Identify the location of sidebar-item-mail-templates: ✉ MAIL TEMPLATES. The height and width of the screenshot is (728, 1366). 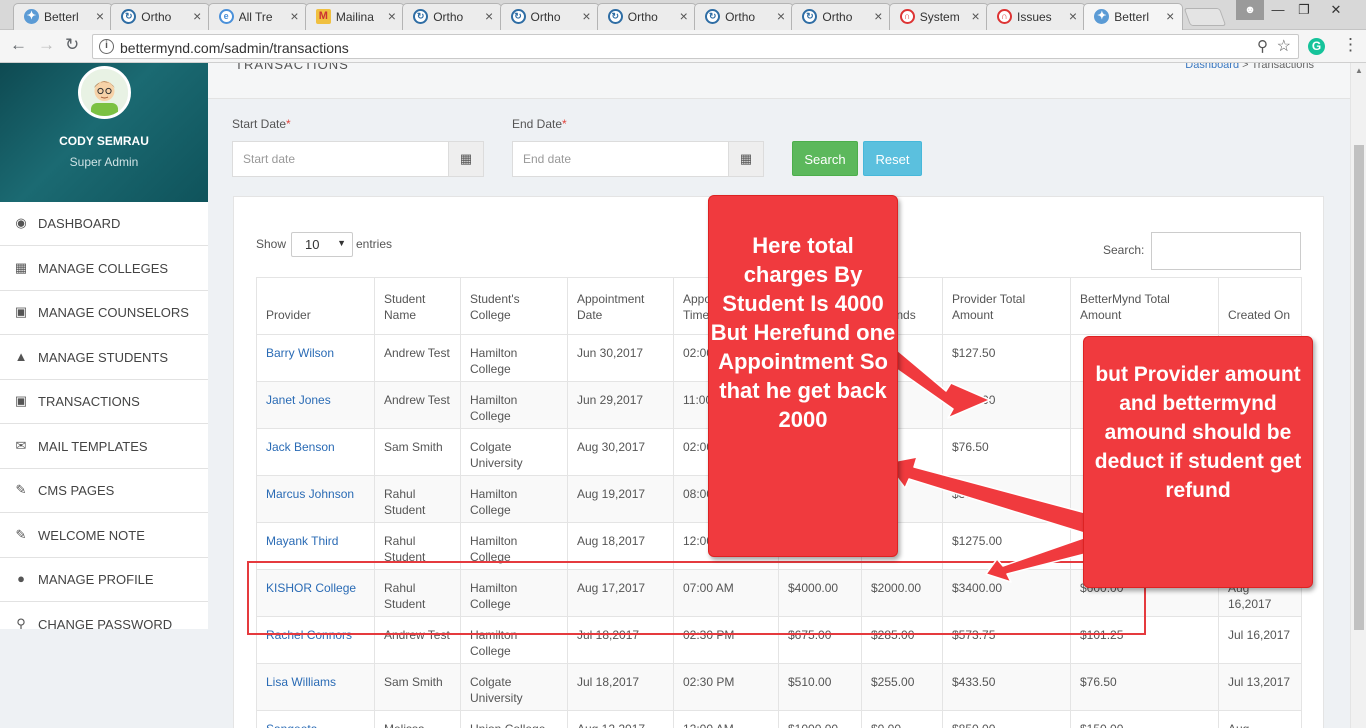
(104, 447).